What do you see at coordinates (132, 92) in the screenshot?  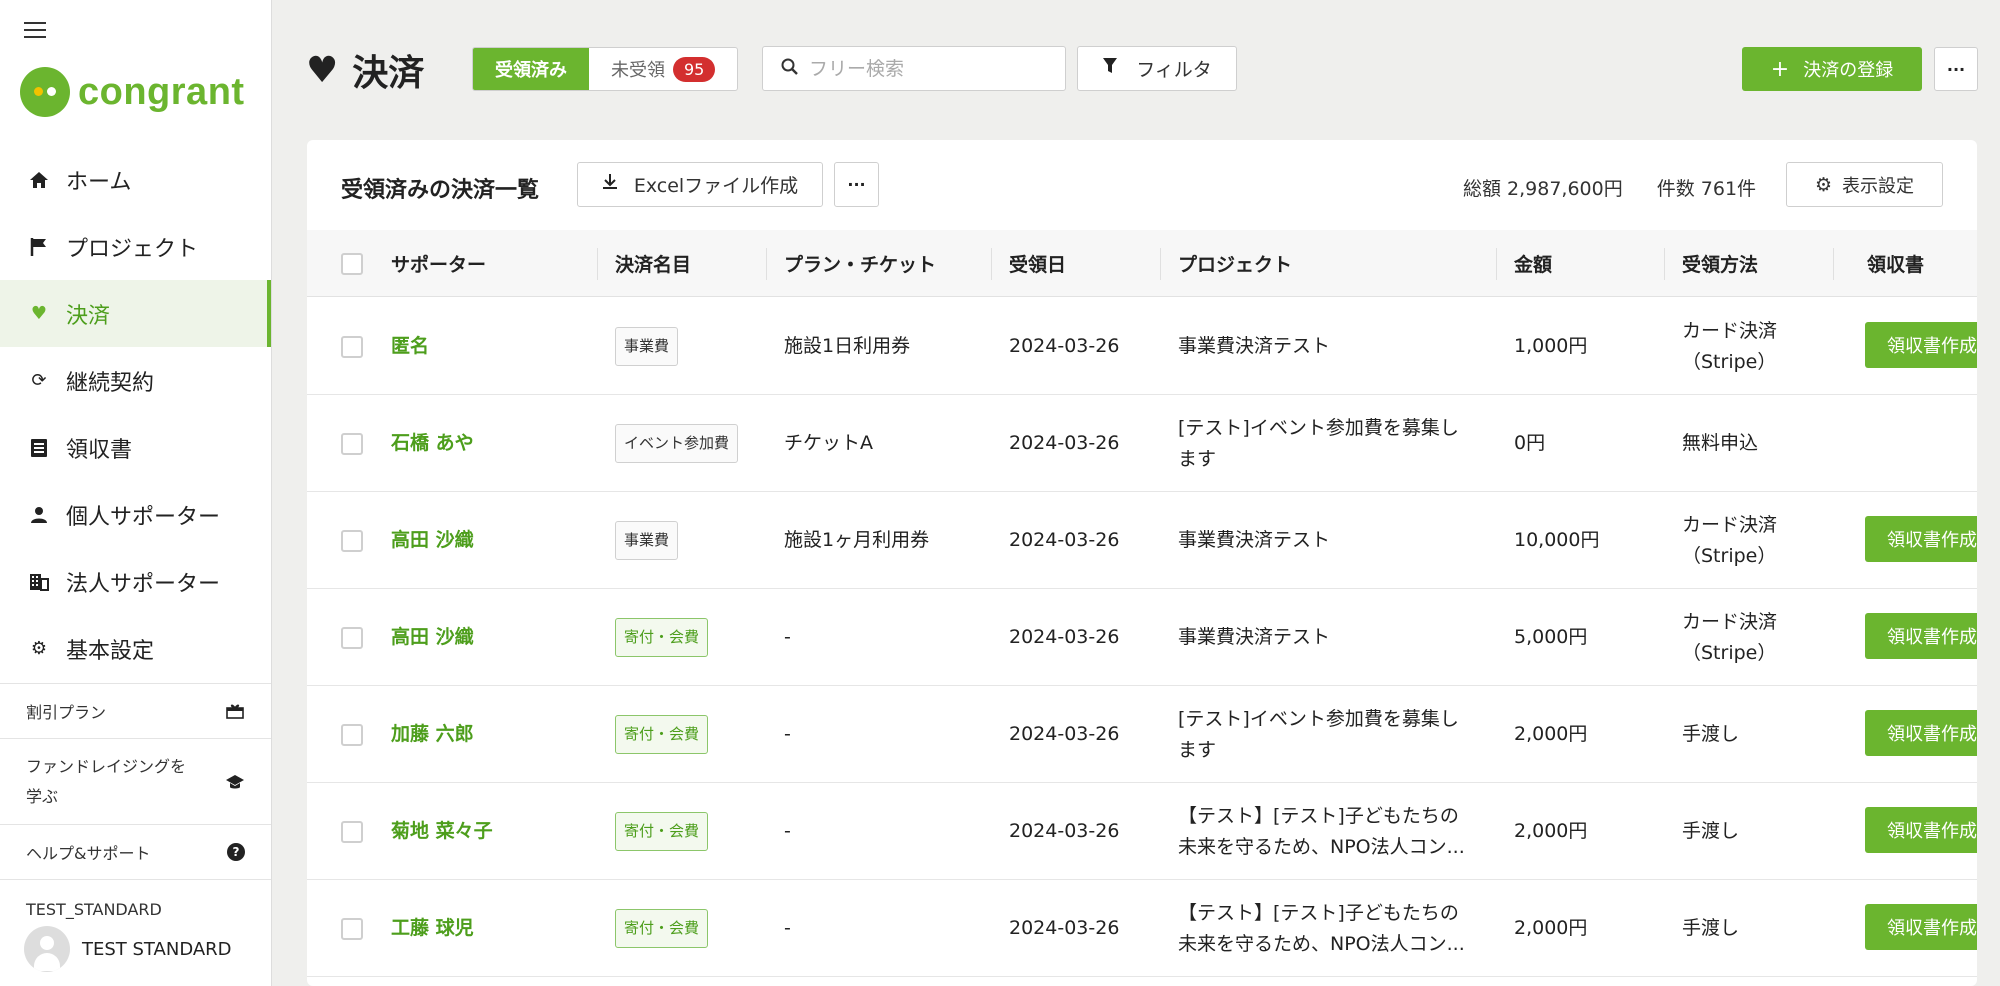 I see `logo: congrant` at bounding box center [132, 92].